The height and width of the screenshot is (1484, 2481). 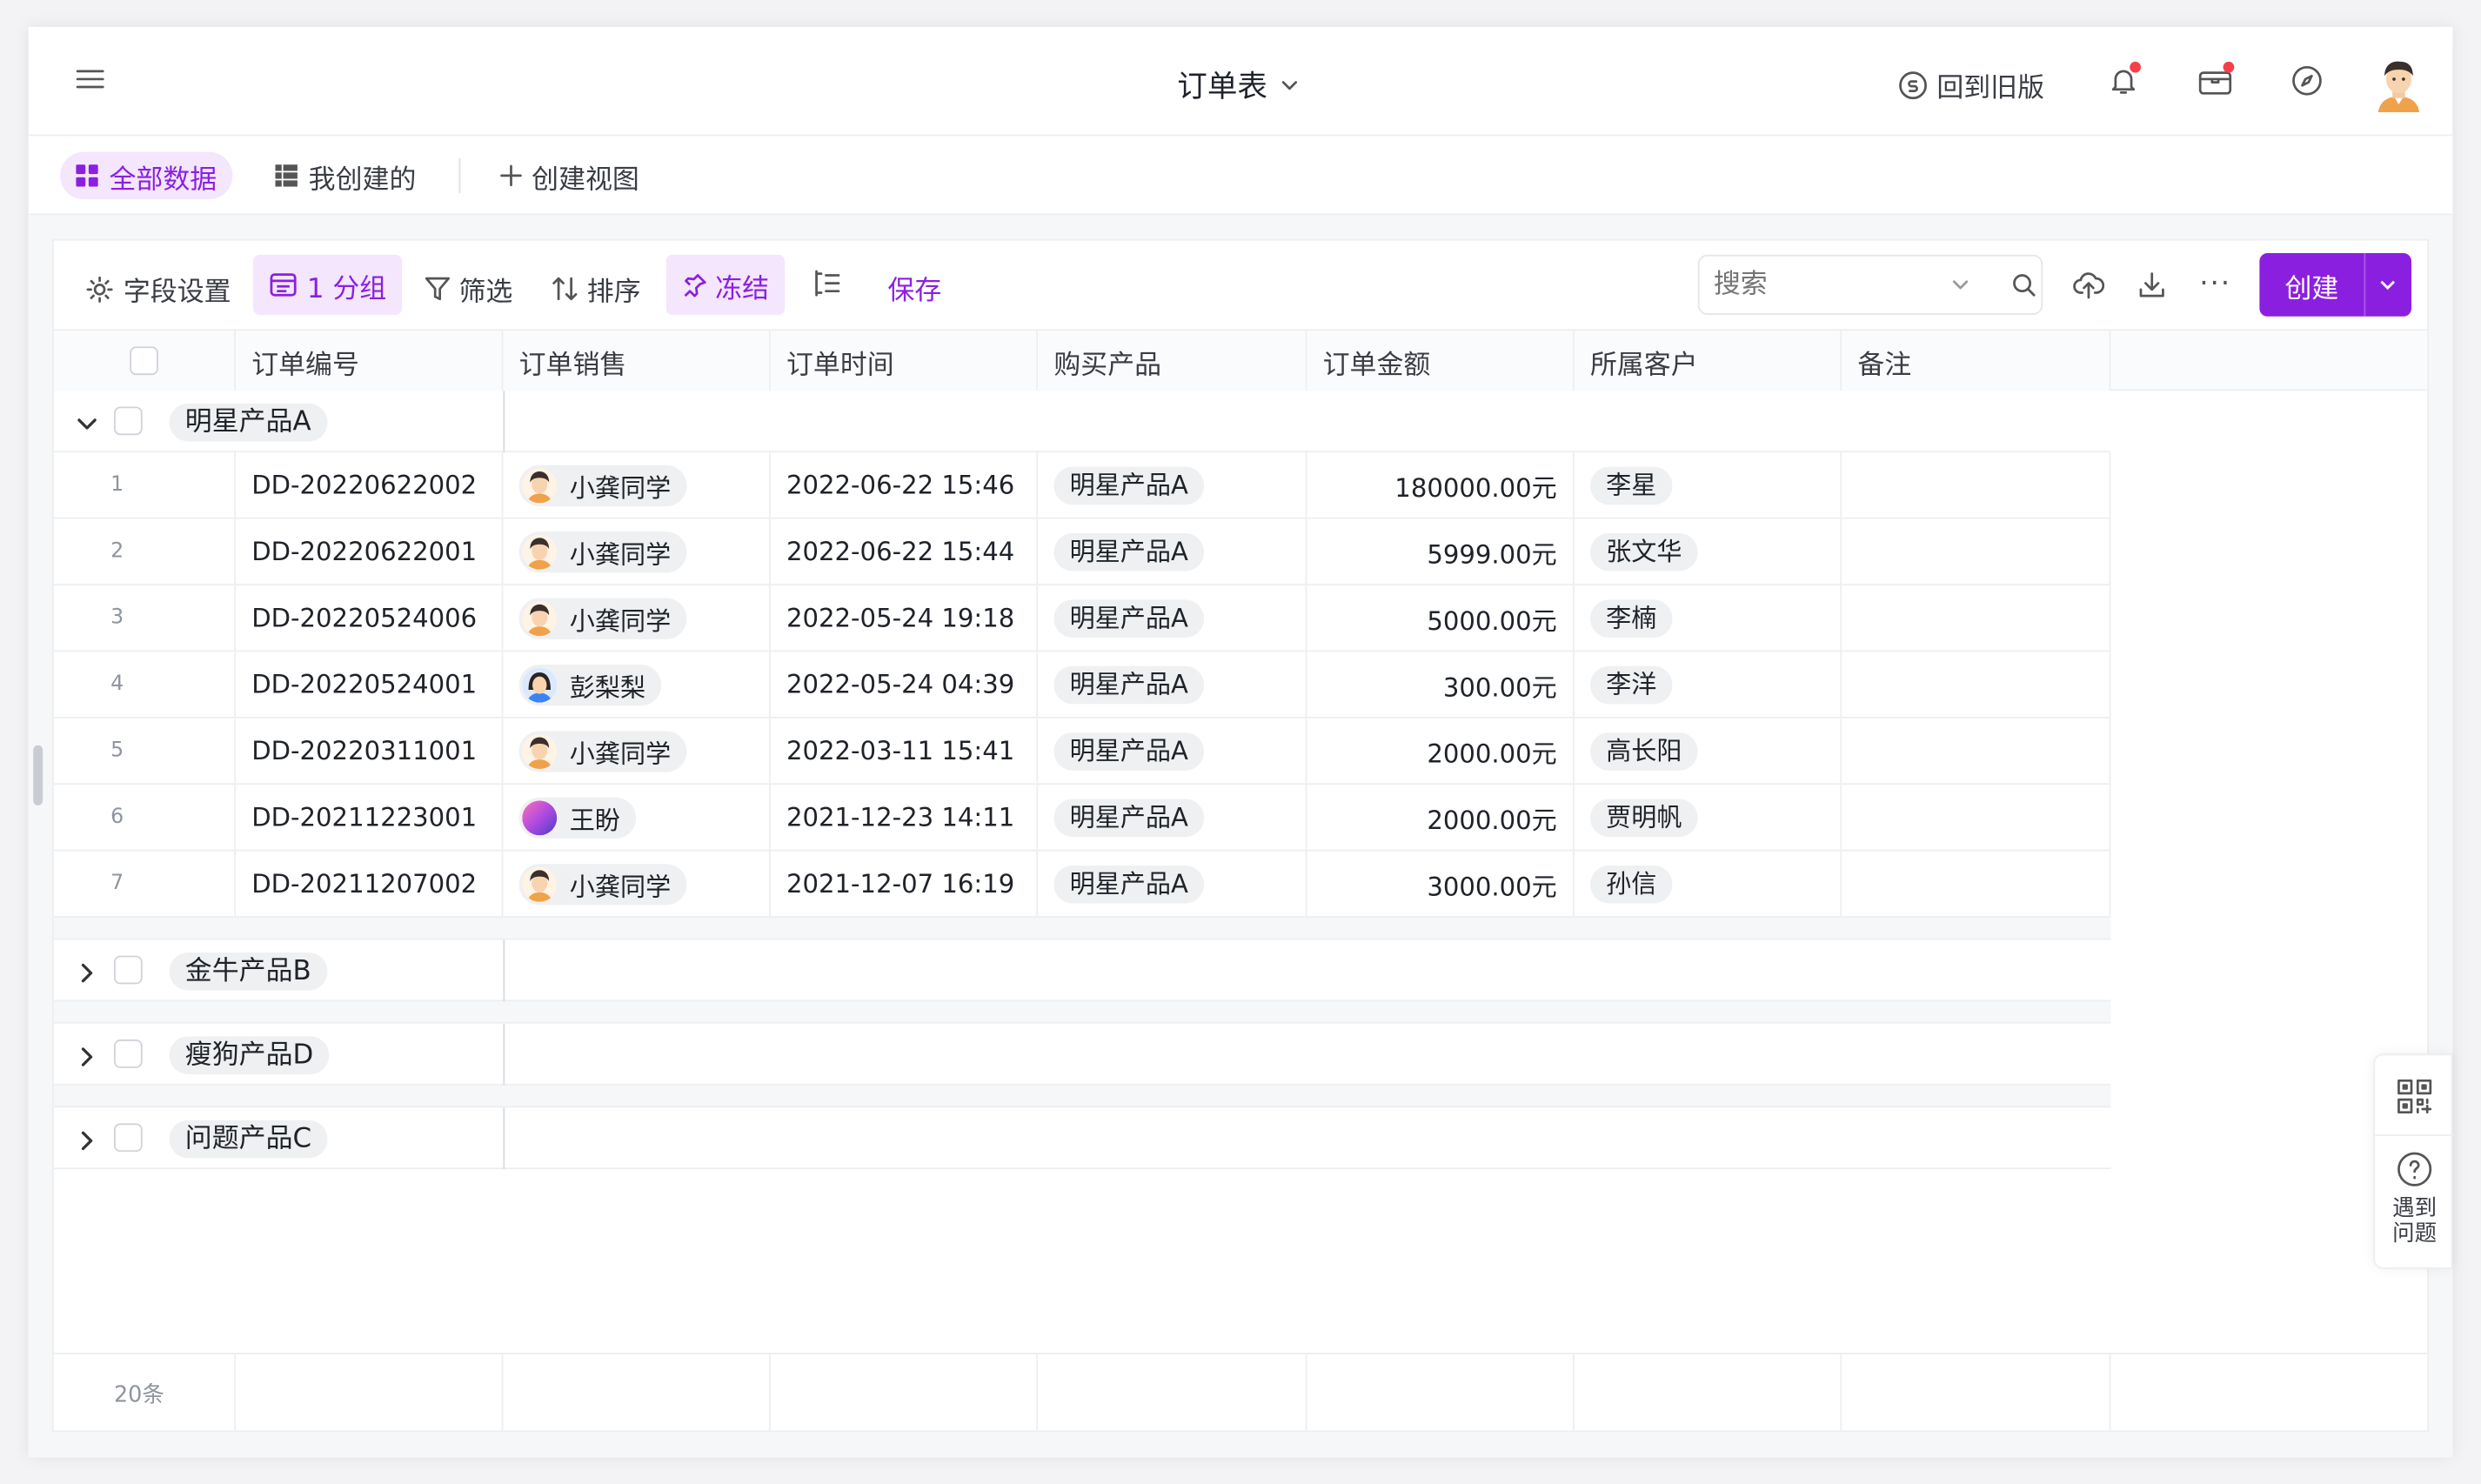 What do you see at coordinates (1441, 551) in the screenshot?
I see `cell-amount: 5999.00元` at bounding box center [1441, 551].